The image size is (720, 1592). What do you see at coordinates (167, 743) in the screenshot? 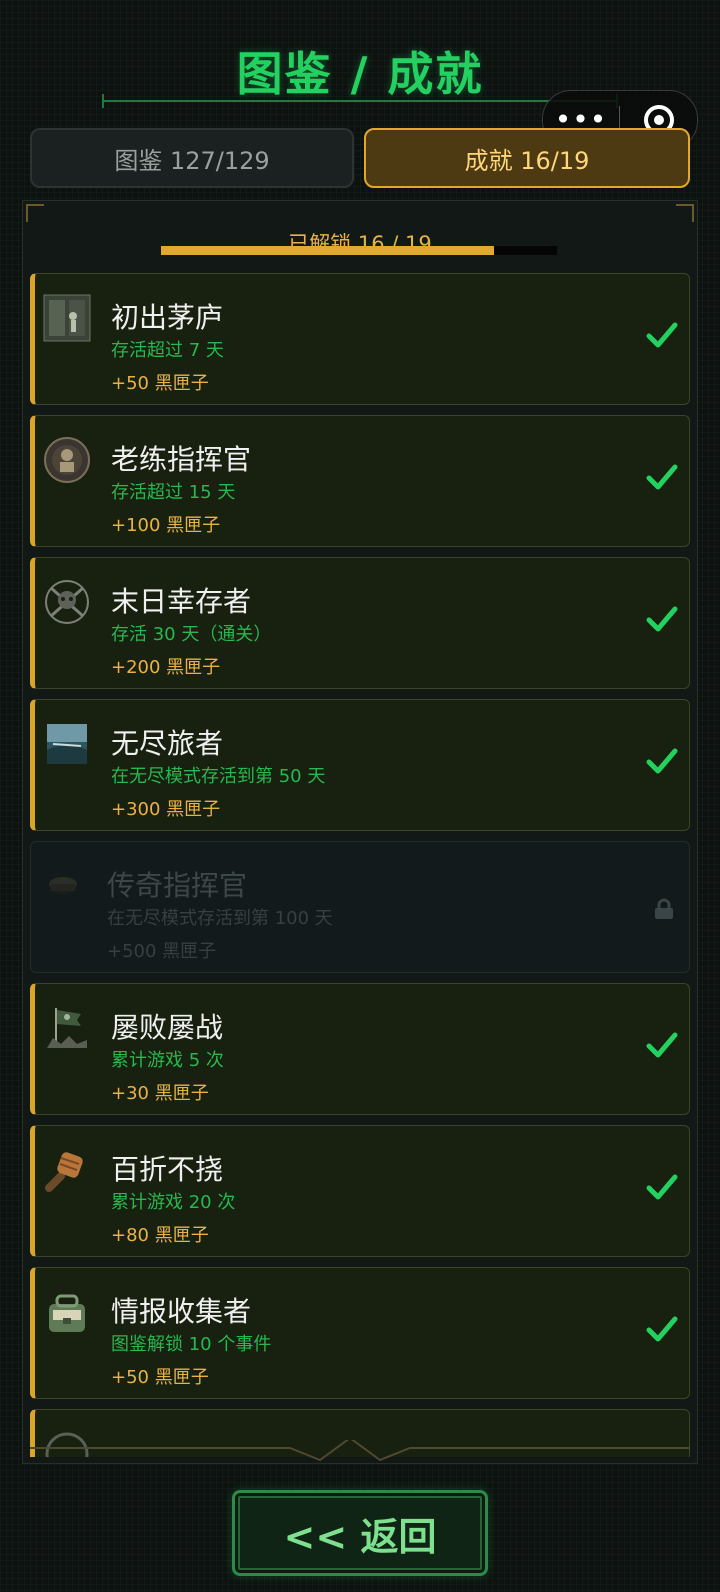
I see `achievement-name: 无尽旅者` at bounding box center [167, 743].